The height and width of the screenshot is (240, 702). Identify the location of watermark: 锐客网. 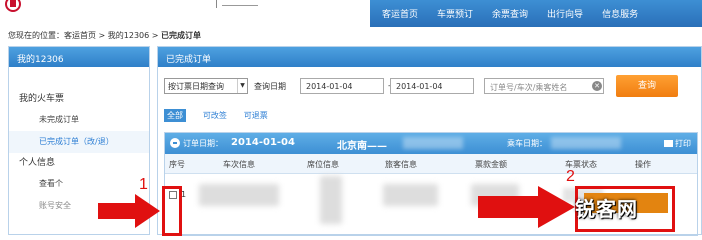
(606, 209).